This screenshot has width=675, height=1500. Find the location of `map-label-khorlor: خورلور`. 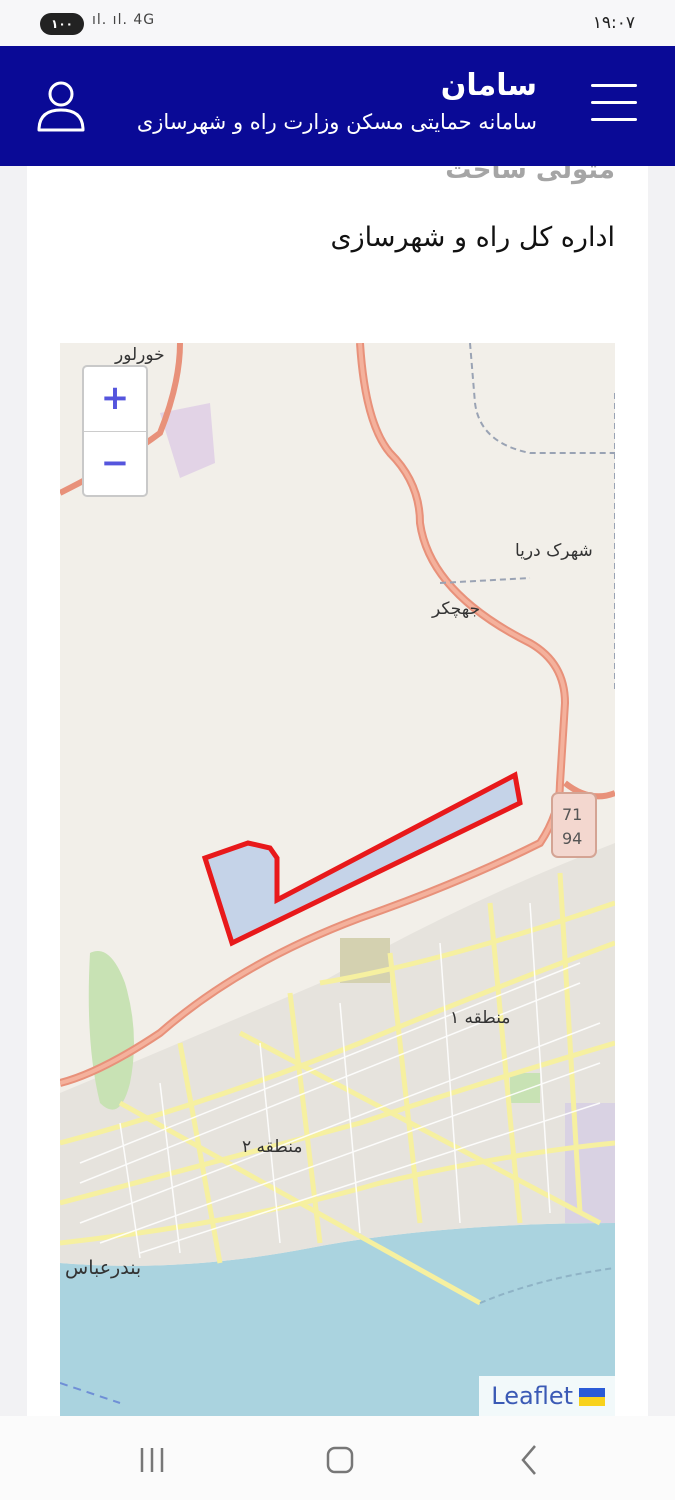

map-label-khorlor: خورلور is located at coordinates (140, 355).